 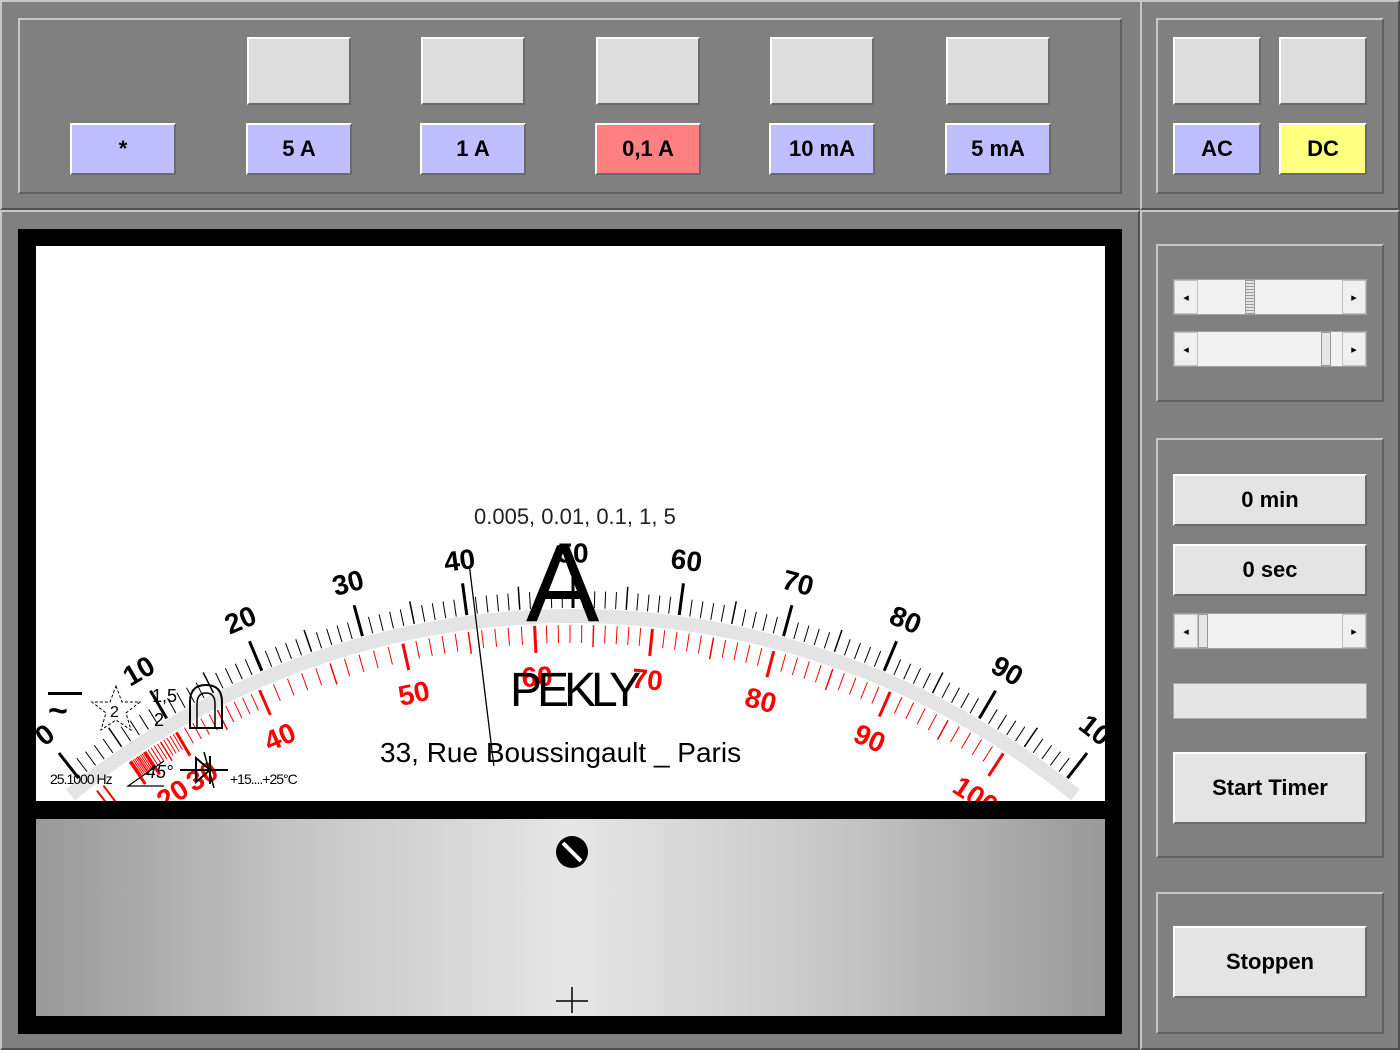 What do you see at coordinates (159, 720) in the screenshot?
I see `class-bottom: 2` at bounding box center [159, 720].